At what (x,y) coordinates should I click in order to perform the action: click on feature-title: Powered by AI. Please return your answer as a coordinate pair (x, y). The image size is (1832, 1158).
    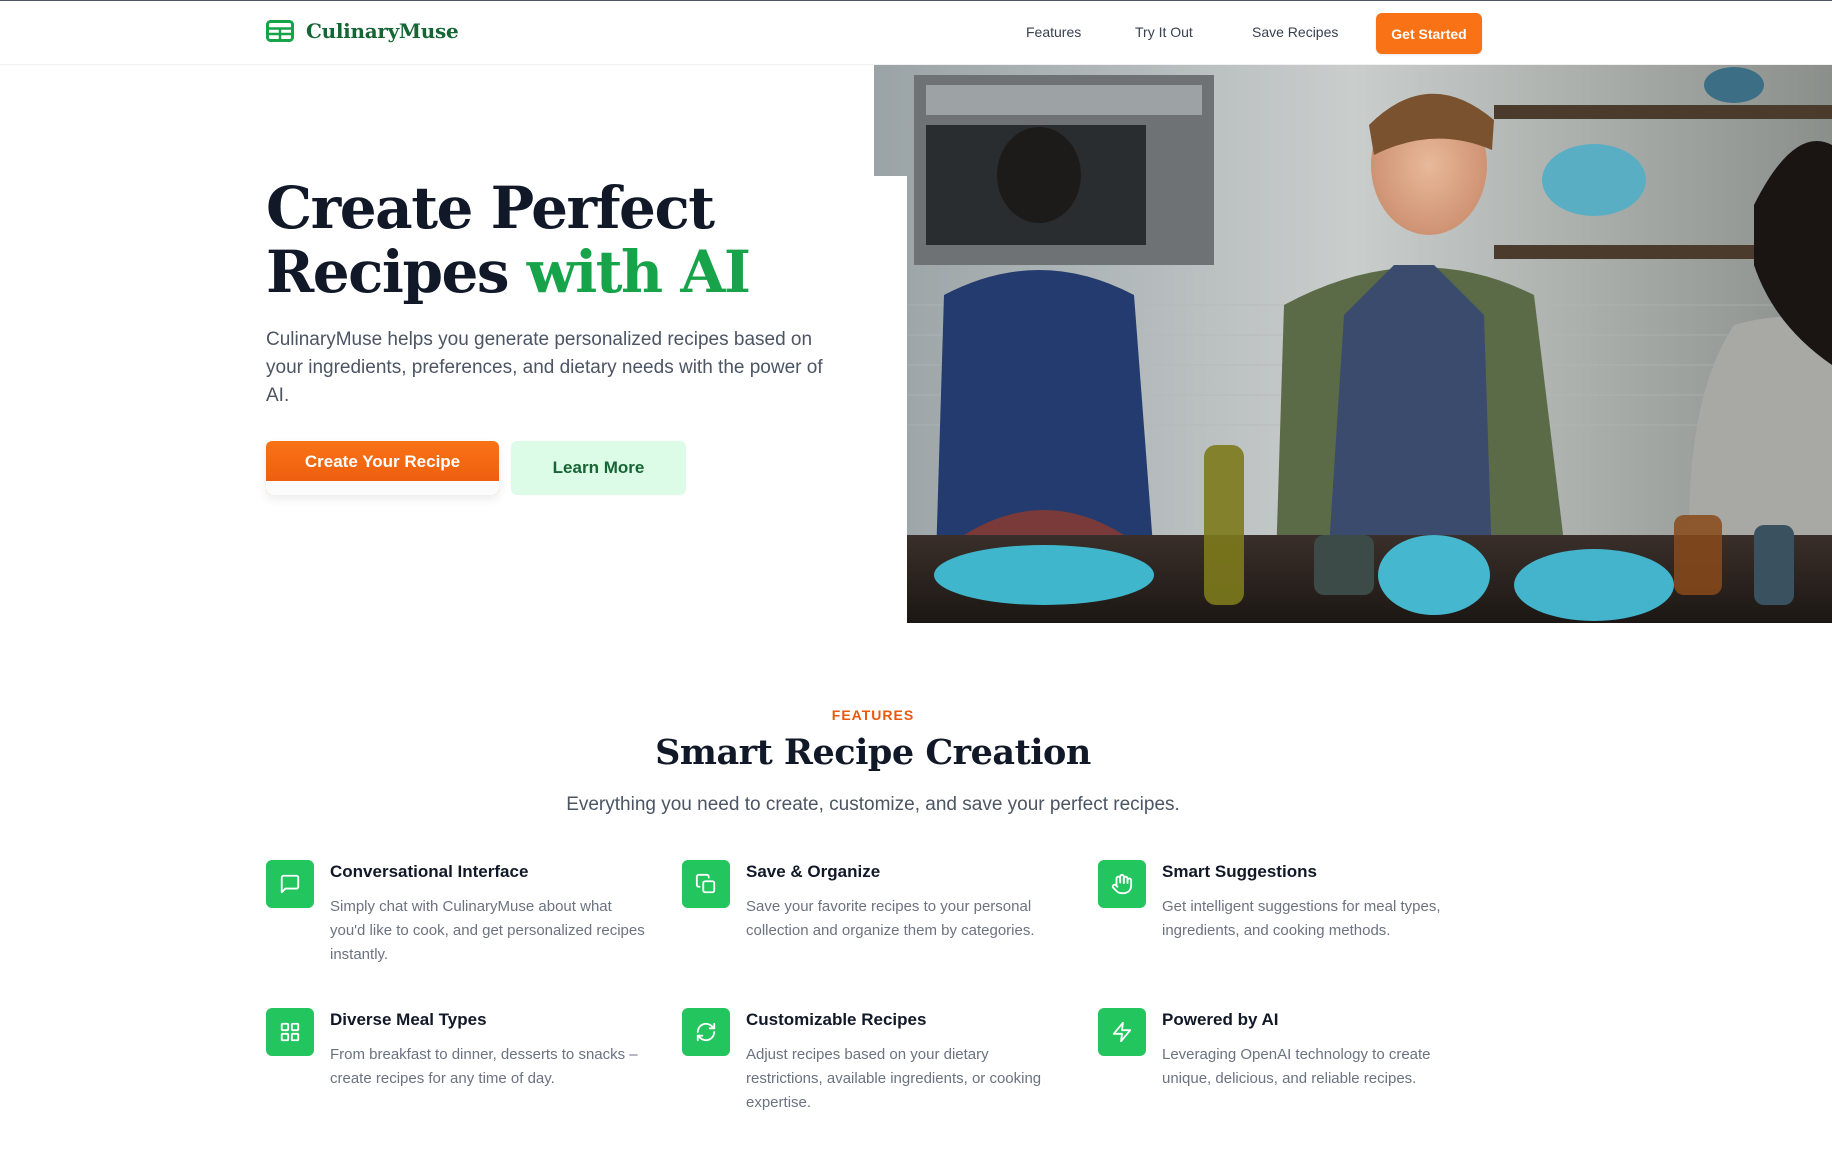
    Looking at the image, I should click on (1220, 1019).